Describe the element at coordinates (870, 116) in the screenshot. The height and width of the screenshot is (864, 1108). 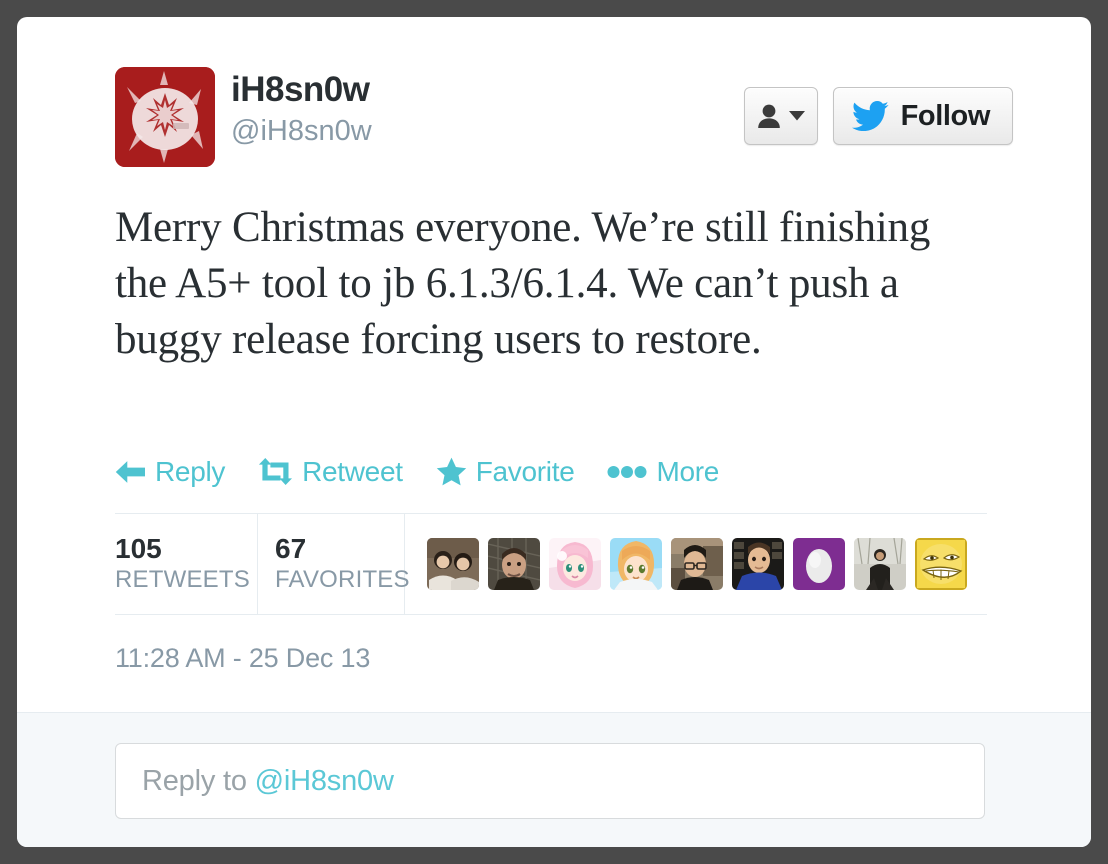
I see `twitter-bird-icon` at that location.